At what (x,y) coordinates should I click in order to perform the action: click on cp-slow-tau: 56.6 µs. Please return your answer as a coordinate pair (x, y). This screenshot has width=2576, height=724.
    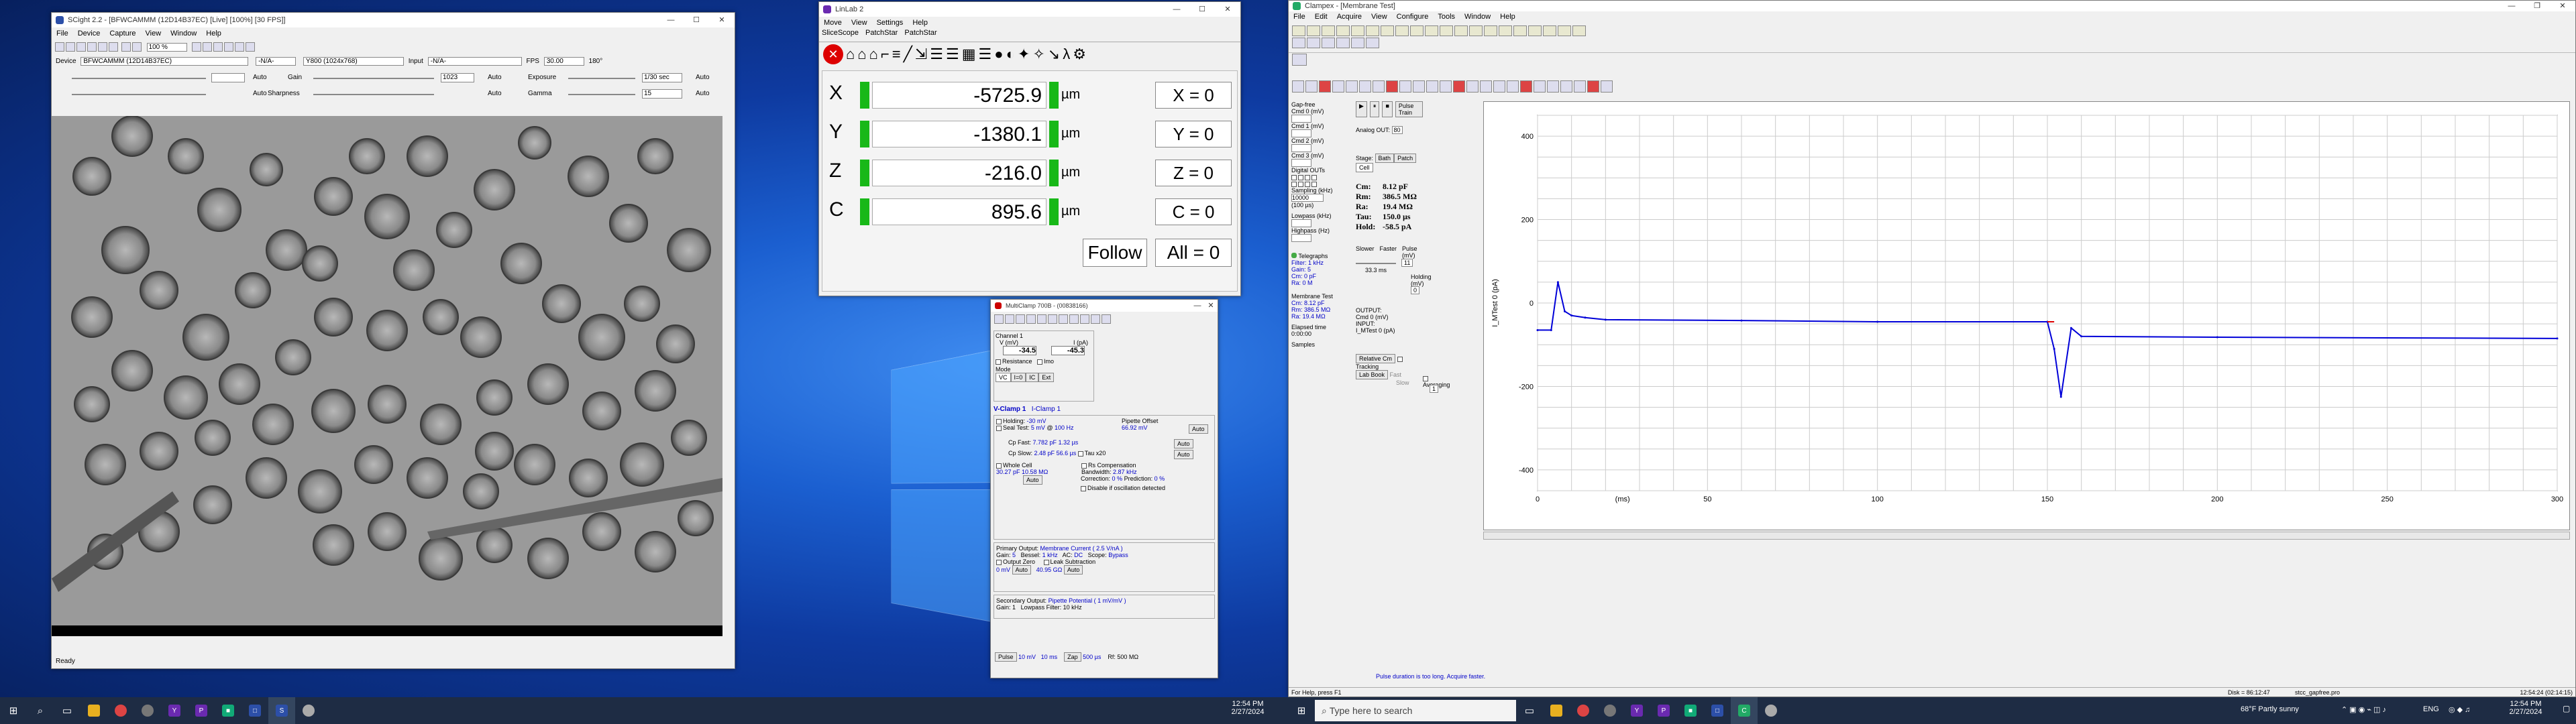
    Looking at the image, I should click on (1067, 453).